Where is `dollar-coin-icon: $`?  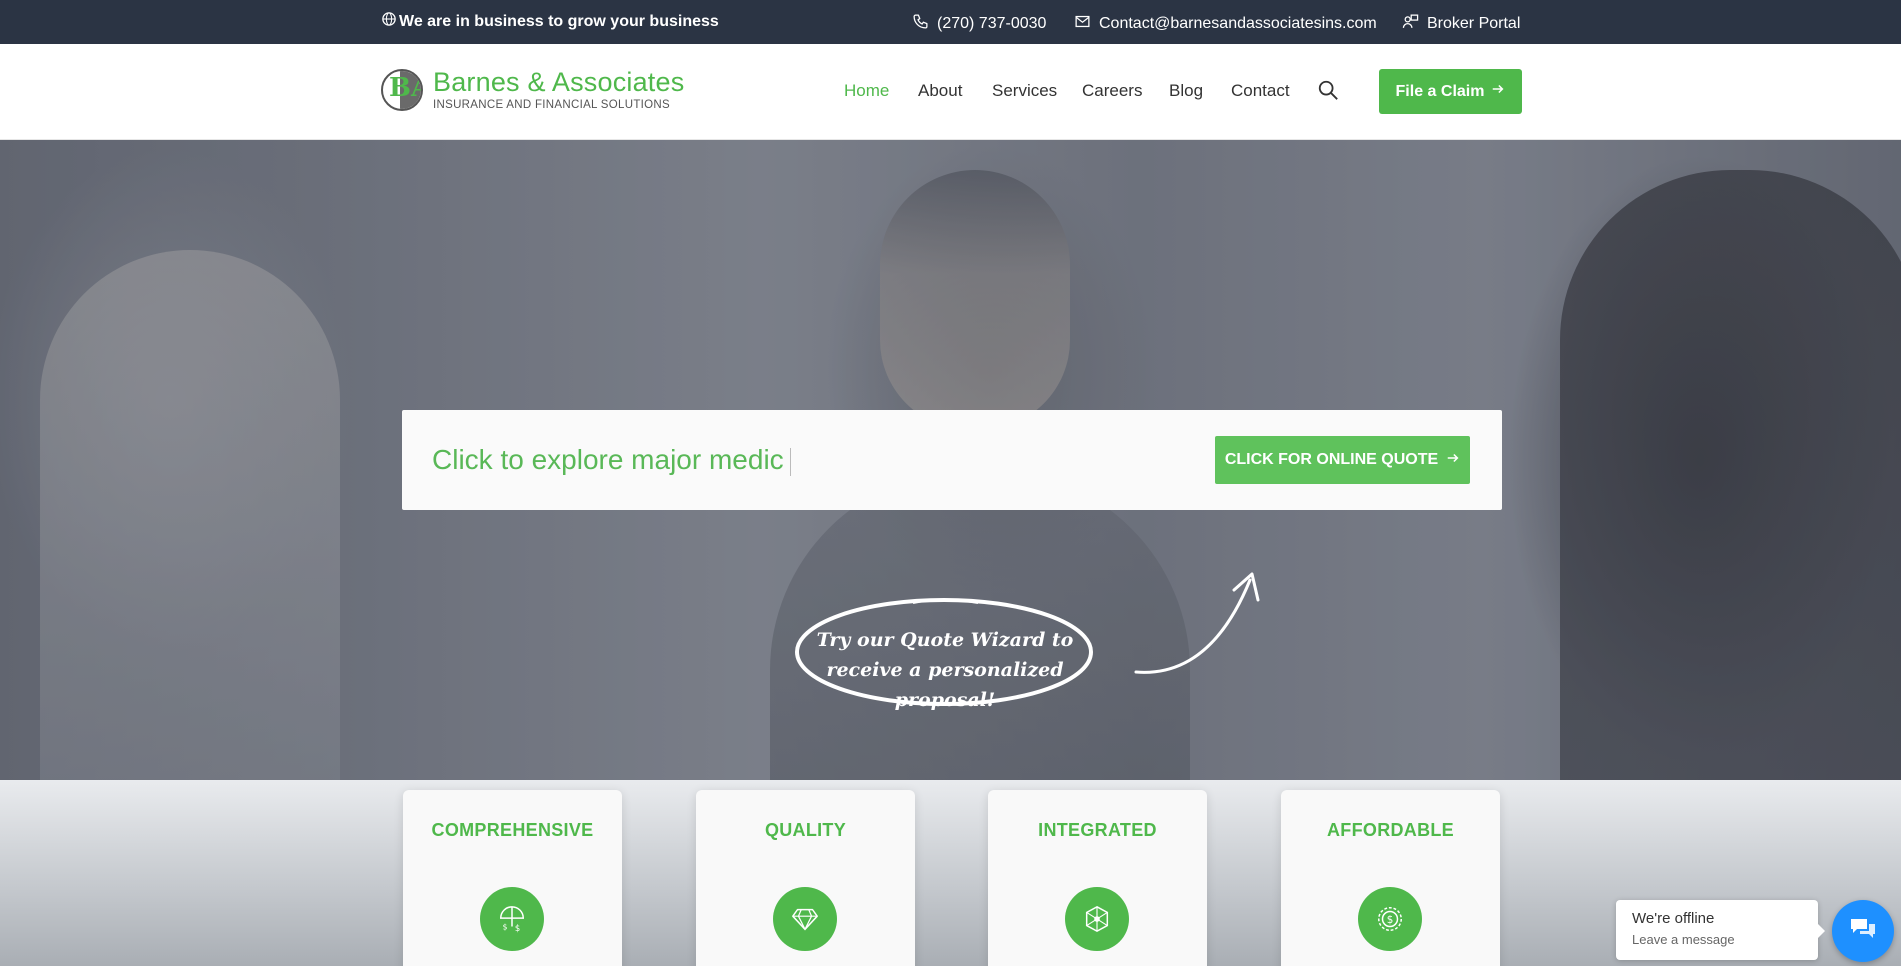
dollar-coin-icon: $ is located at coordinates (1390, 919).